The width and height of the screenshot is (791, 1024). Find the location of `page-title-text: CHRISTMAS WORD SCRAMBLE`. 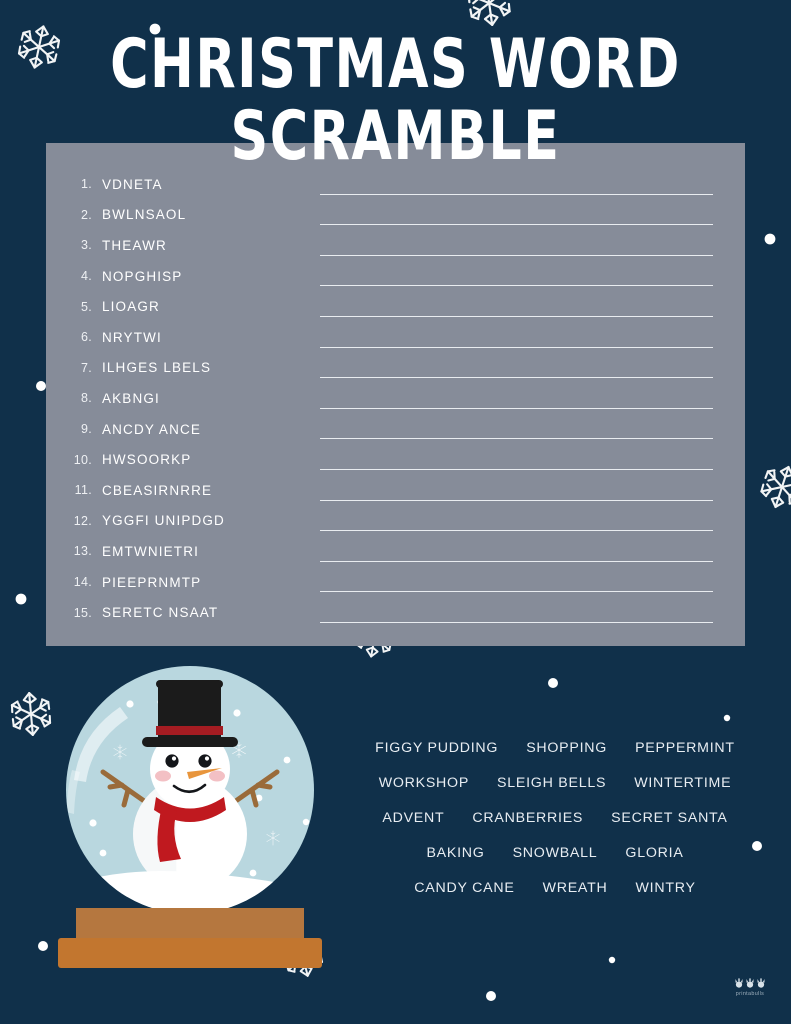

page-title-text: CHRISTMAS WORD SCRAMBLE is located at coordinates (395, 100).